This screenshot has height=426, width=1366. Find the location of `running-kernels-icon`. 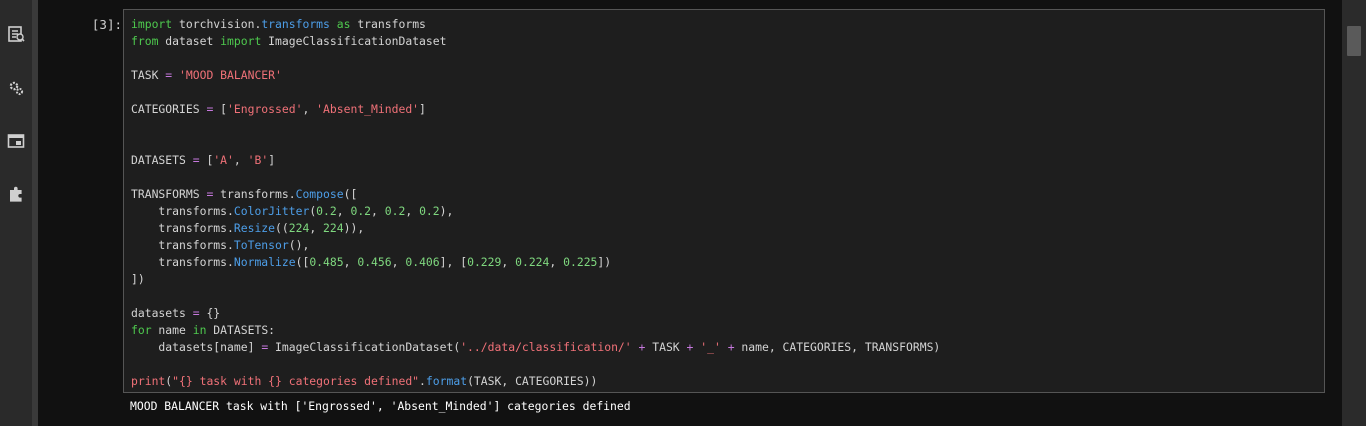

running-kernels-icon is located at coordinates (16, 88).